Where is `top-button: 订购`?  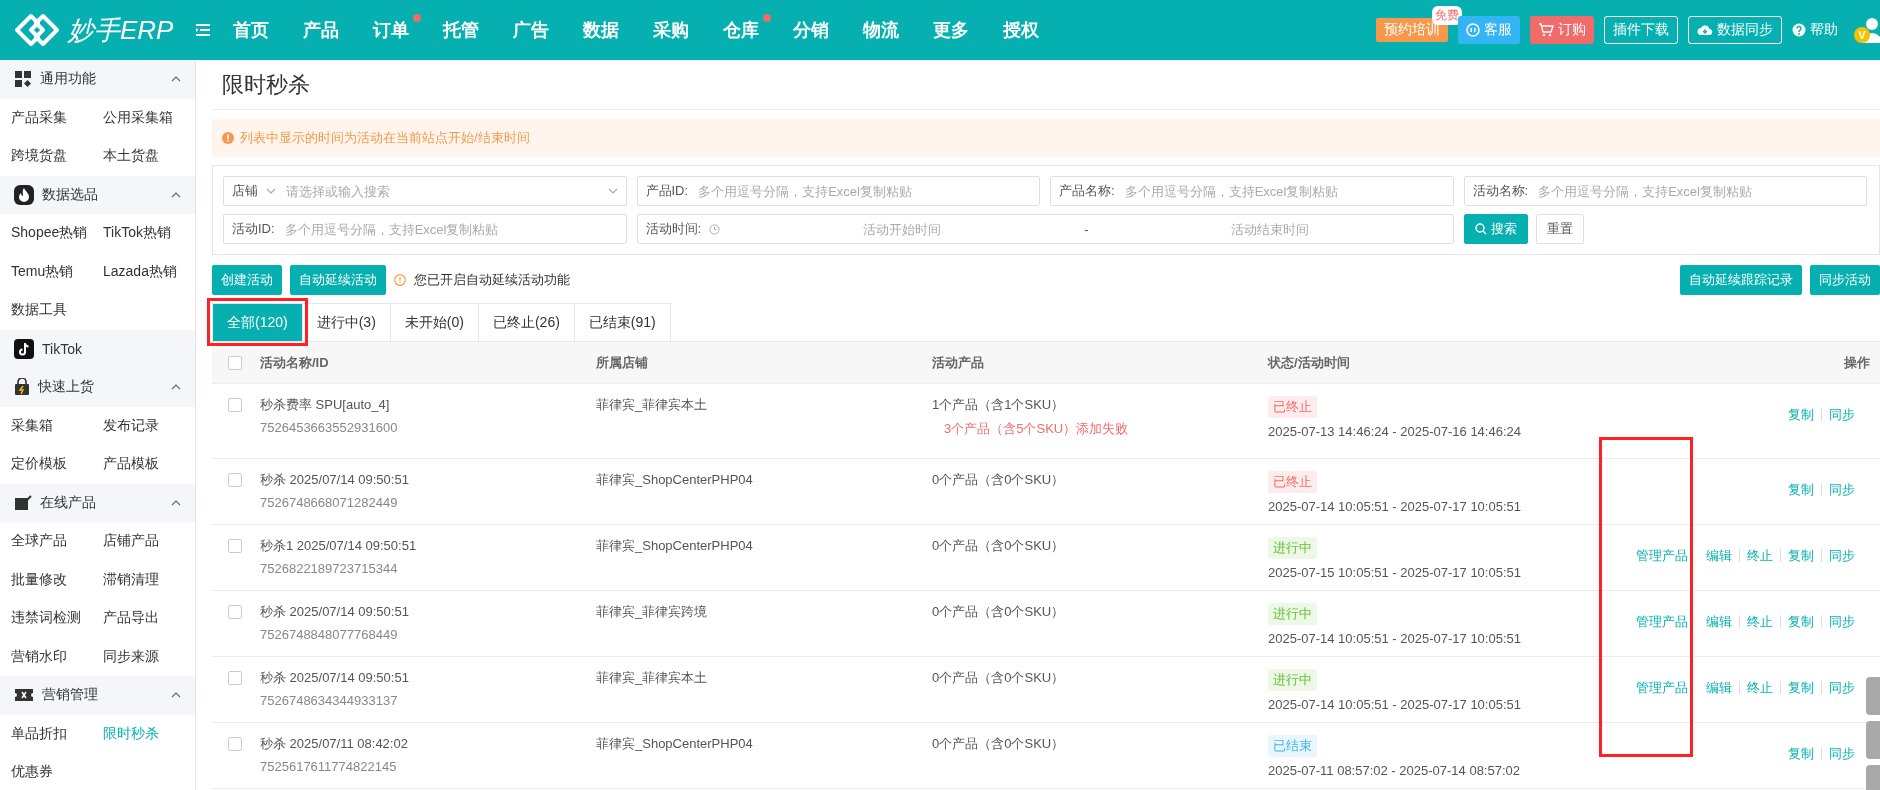
top-button: 订购 is located at coordinates (1562, 30).